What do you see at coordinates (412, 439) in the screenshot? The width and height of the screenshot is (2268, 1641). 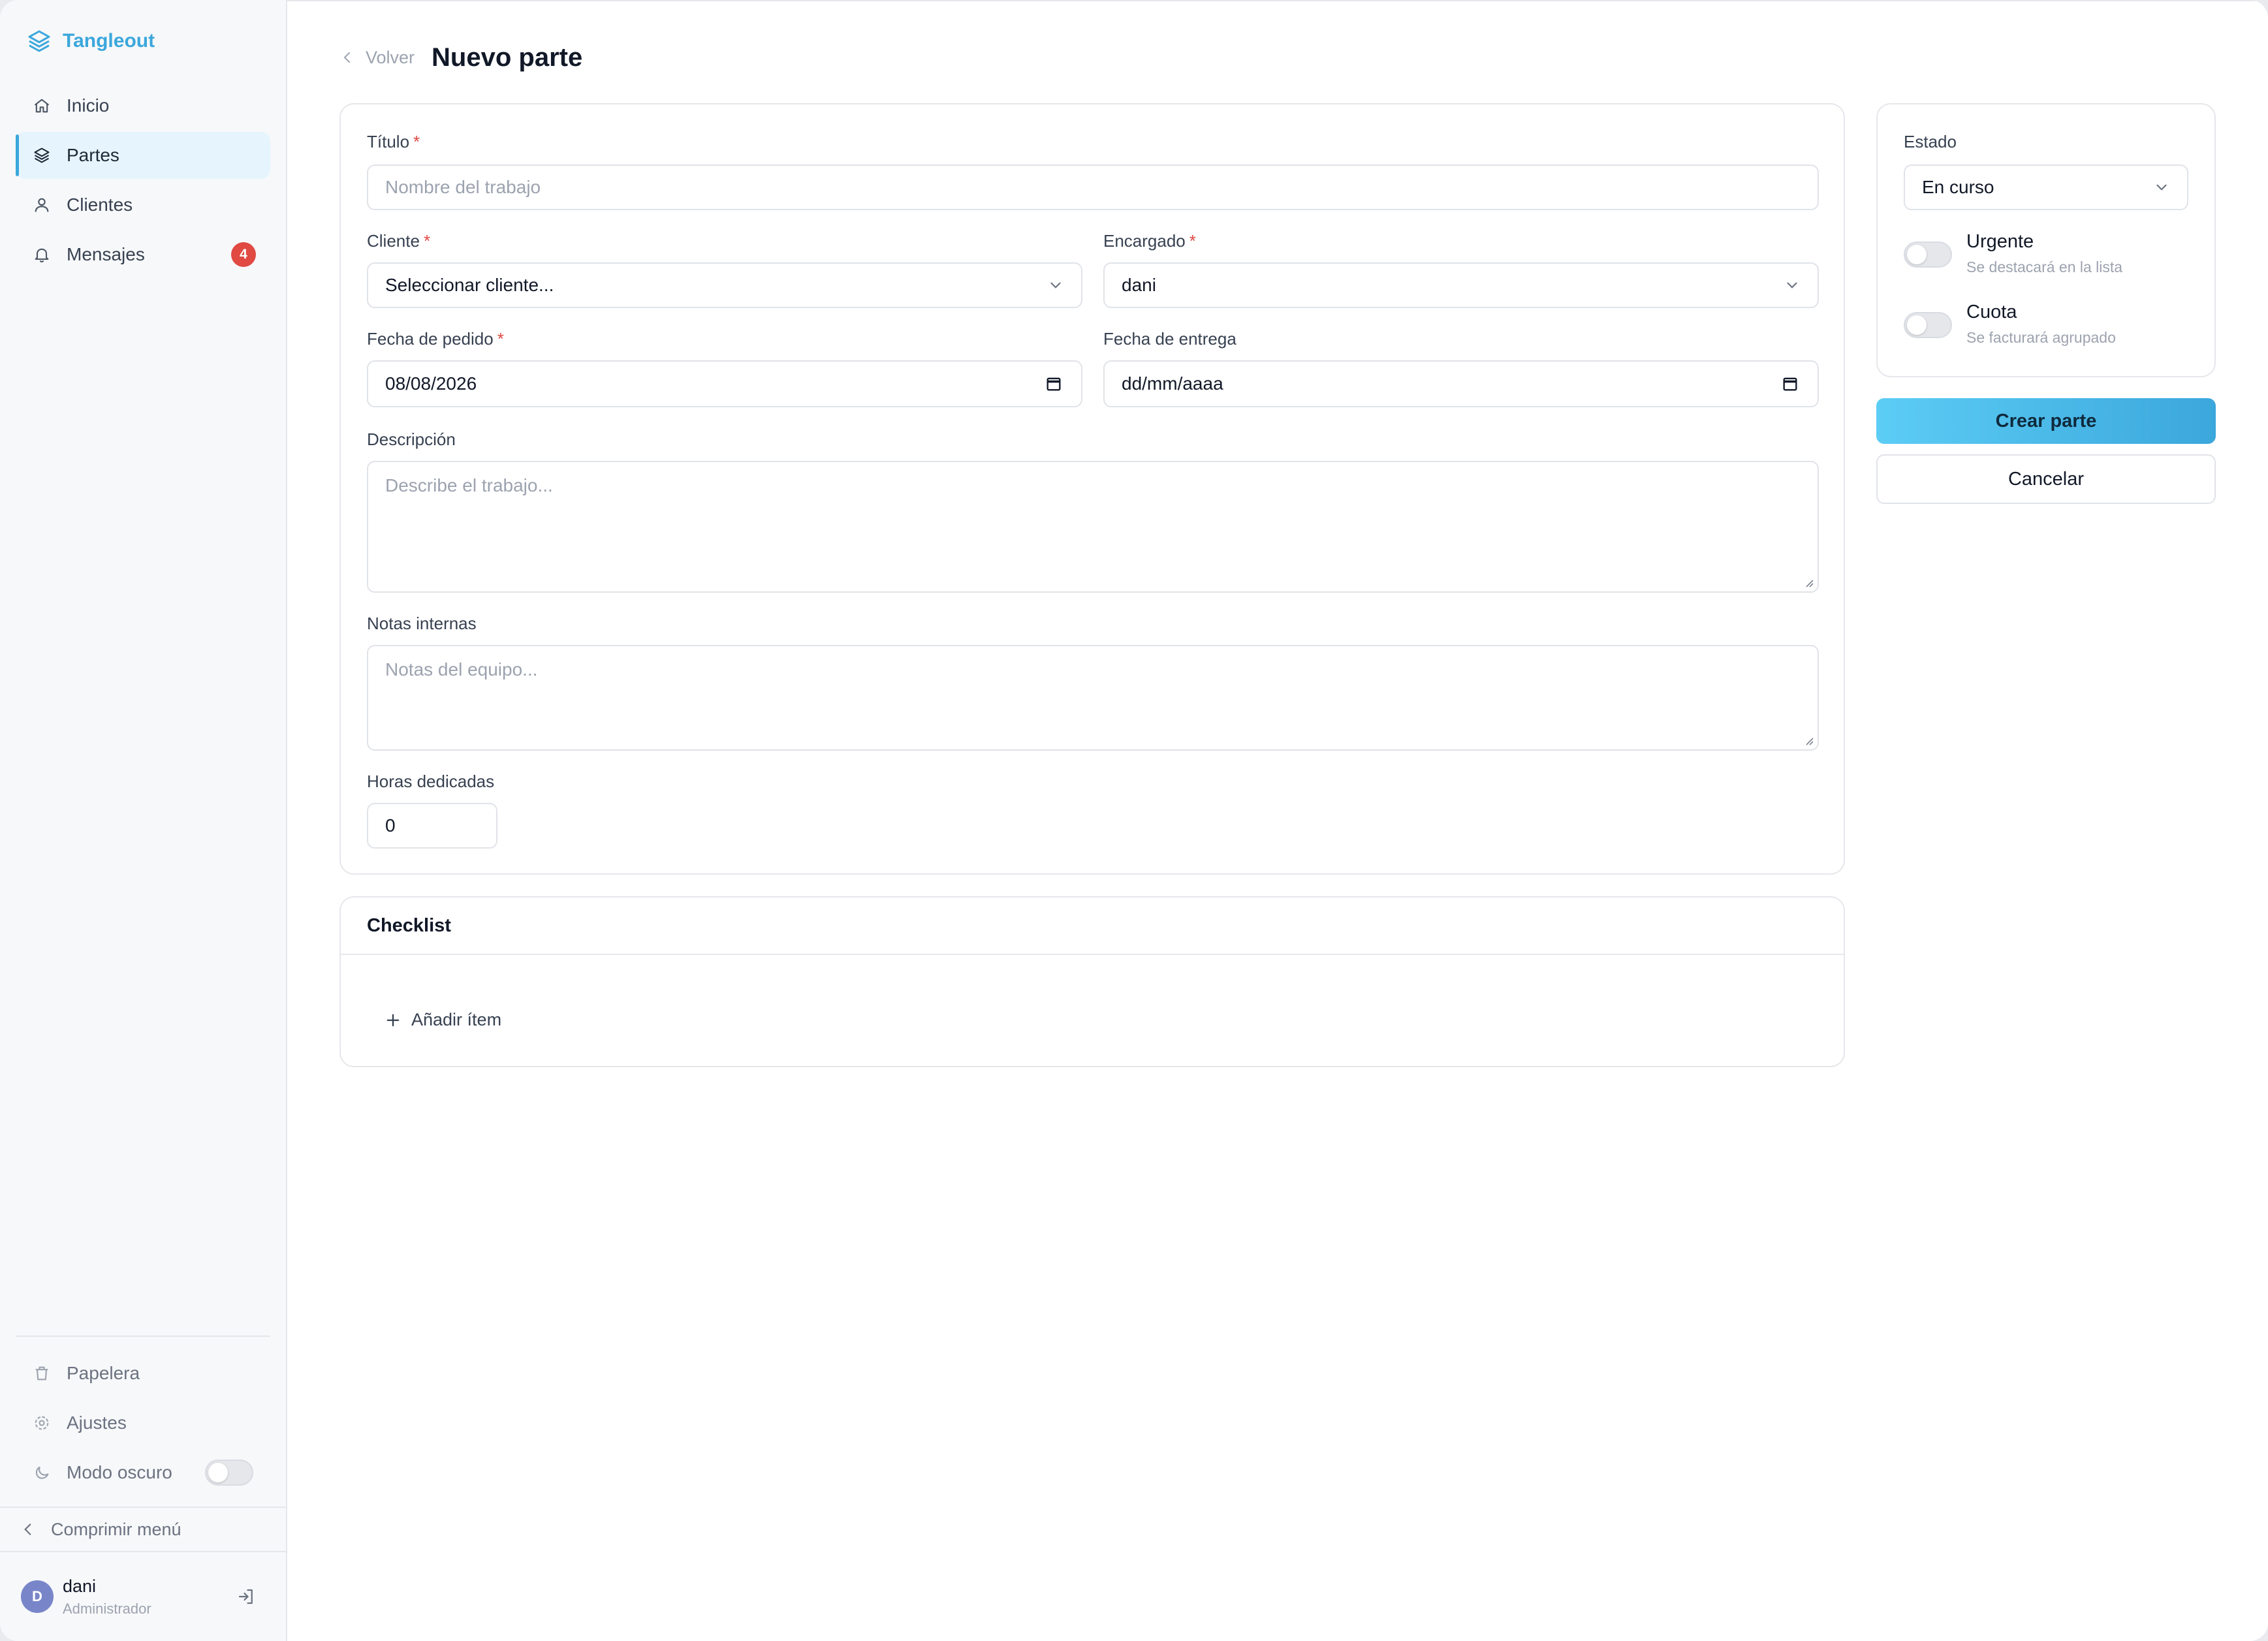 I see `descripcion-label: Descripción` at bounding box center [412, 439].